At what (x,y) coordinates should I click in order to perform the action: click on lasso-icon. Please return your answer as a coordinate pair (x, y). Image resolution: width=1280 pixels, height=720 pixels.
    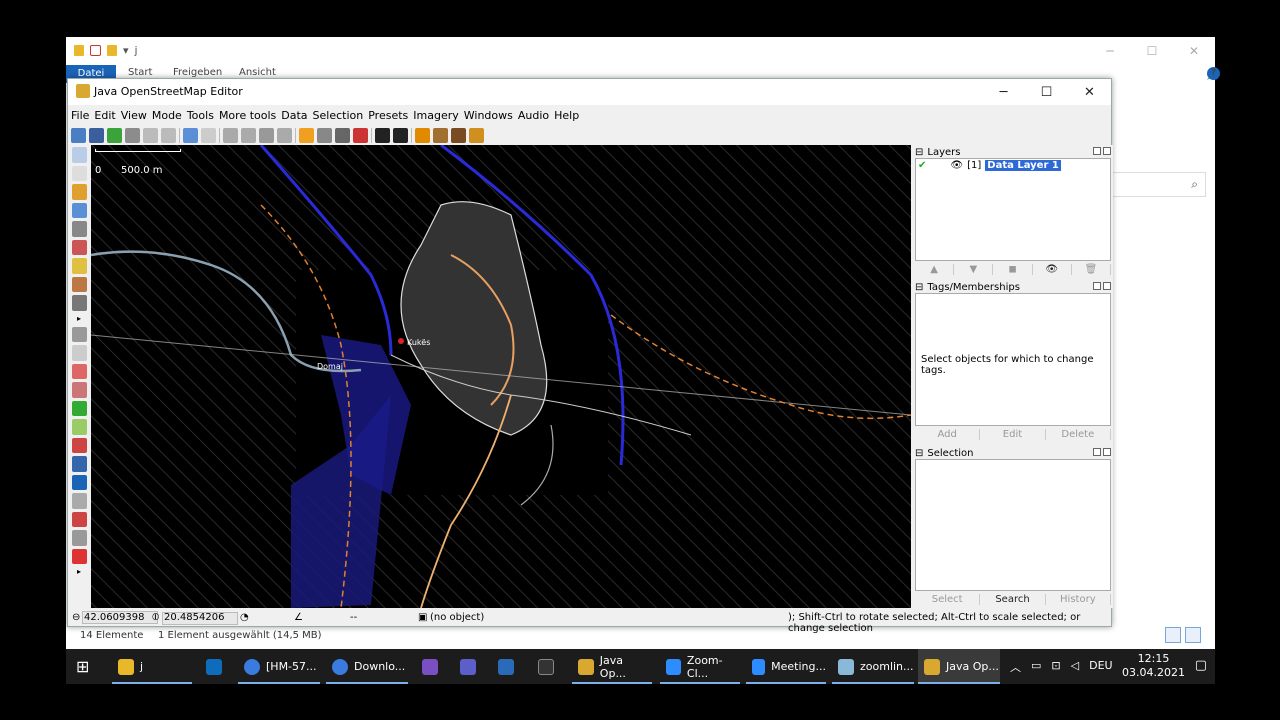
    Looking at the image, I should click on (79, 173).